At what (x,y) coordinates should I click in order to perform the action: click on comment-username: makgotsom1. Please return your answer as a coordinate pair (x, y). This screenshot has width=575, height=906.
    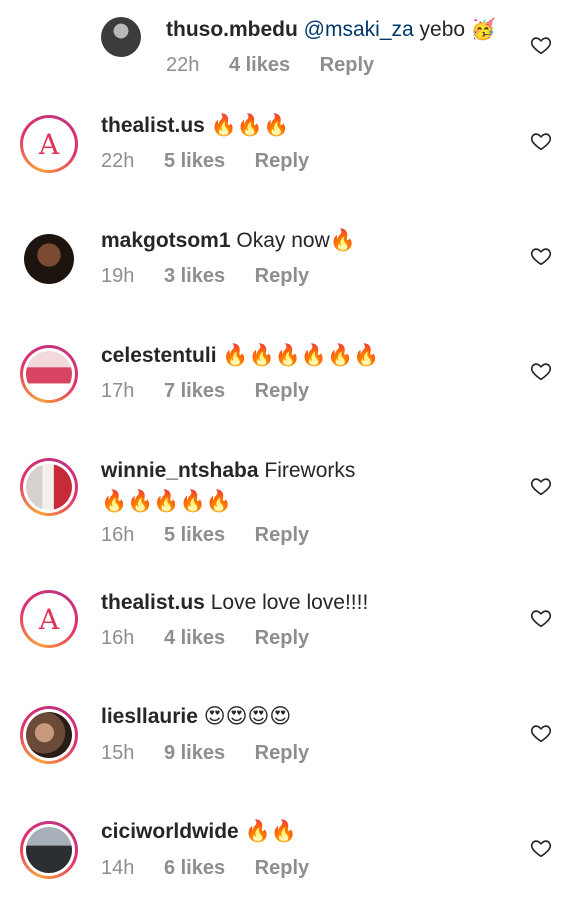
    Looking at the image, I should click on (166, 240).